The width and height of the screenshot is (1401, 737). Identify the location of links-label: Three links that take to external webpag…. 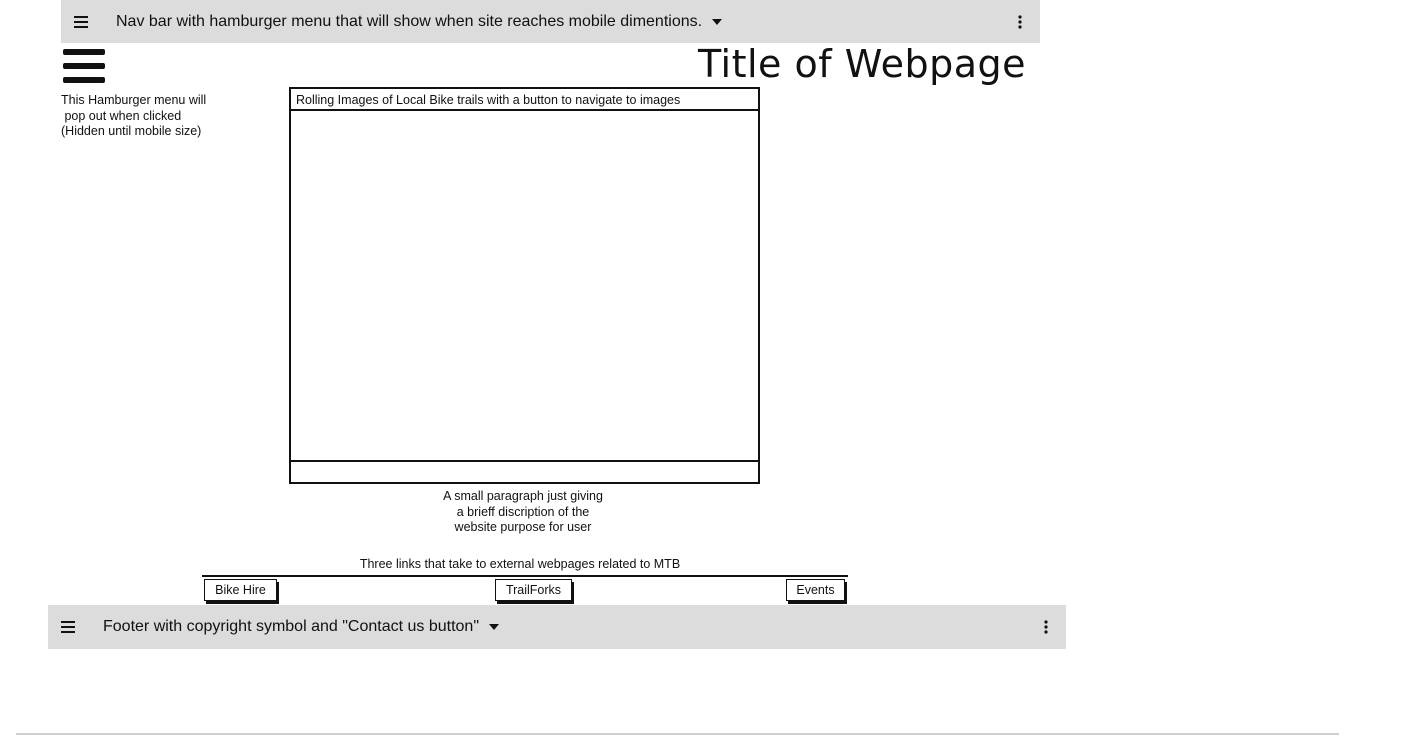
(520, 564).